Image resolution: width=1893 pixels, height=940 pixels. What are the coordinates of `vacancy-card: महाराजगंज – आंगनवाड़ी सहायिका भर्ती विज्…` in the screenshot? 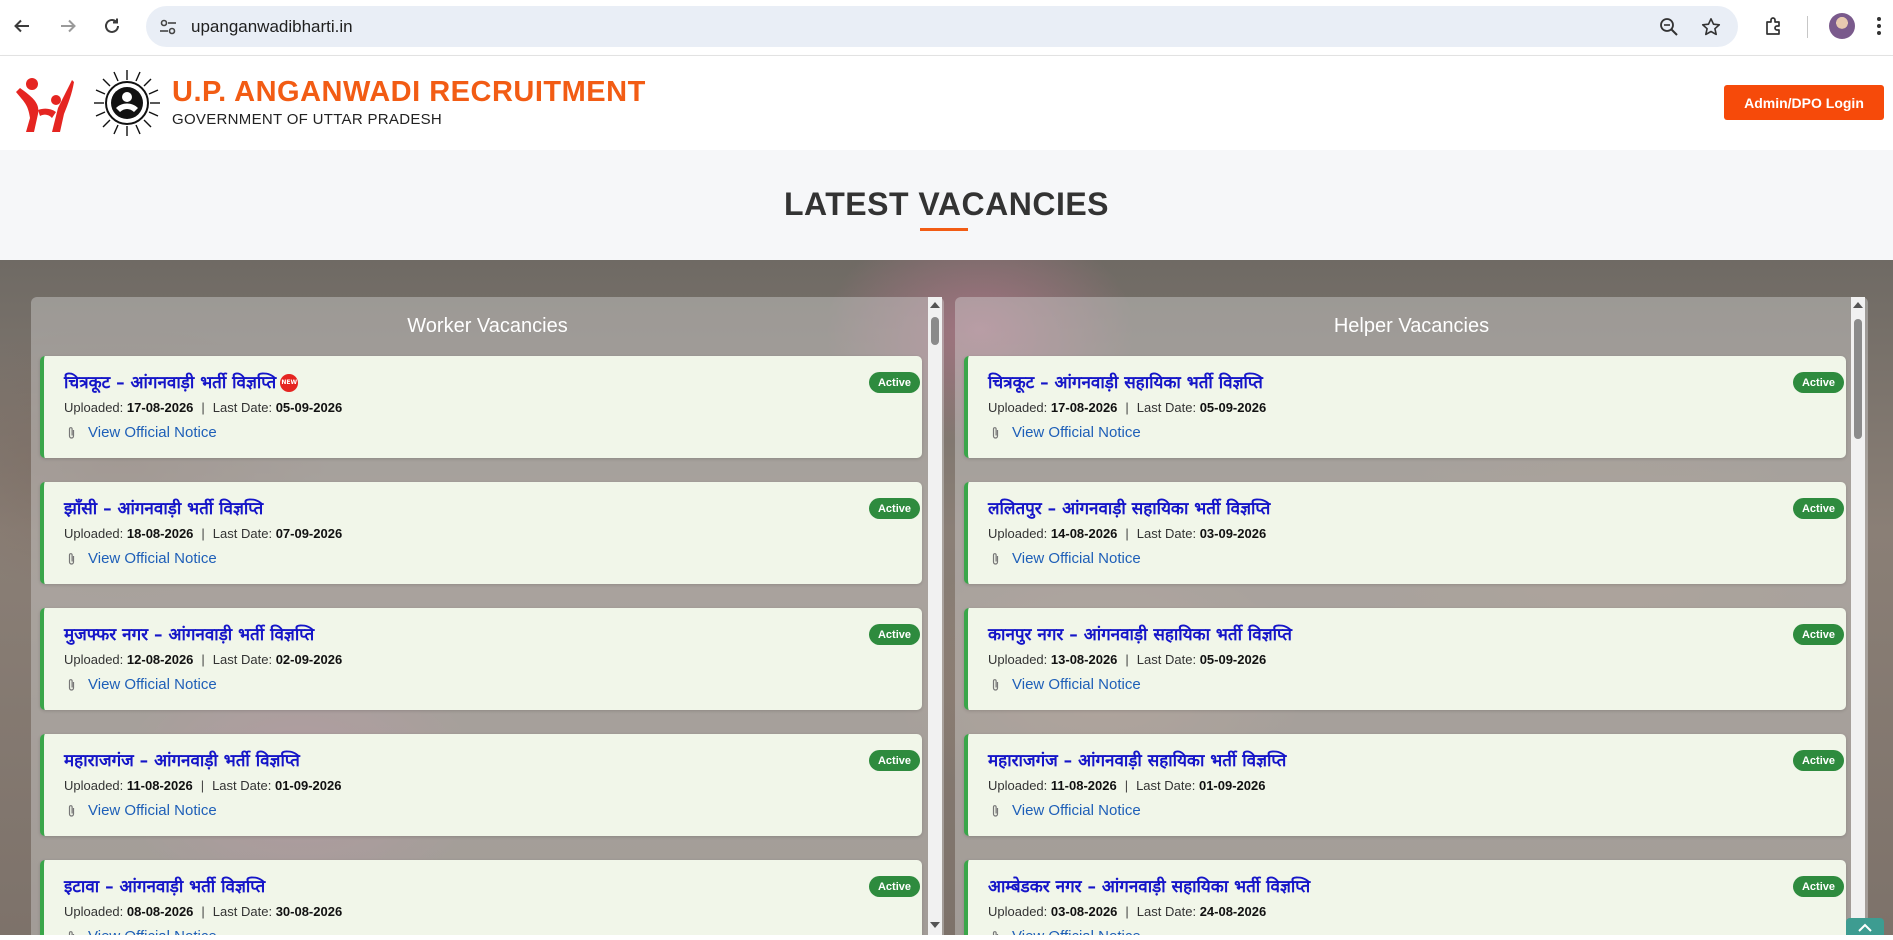 It's located at (1405, 785).